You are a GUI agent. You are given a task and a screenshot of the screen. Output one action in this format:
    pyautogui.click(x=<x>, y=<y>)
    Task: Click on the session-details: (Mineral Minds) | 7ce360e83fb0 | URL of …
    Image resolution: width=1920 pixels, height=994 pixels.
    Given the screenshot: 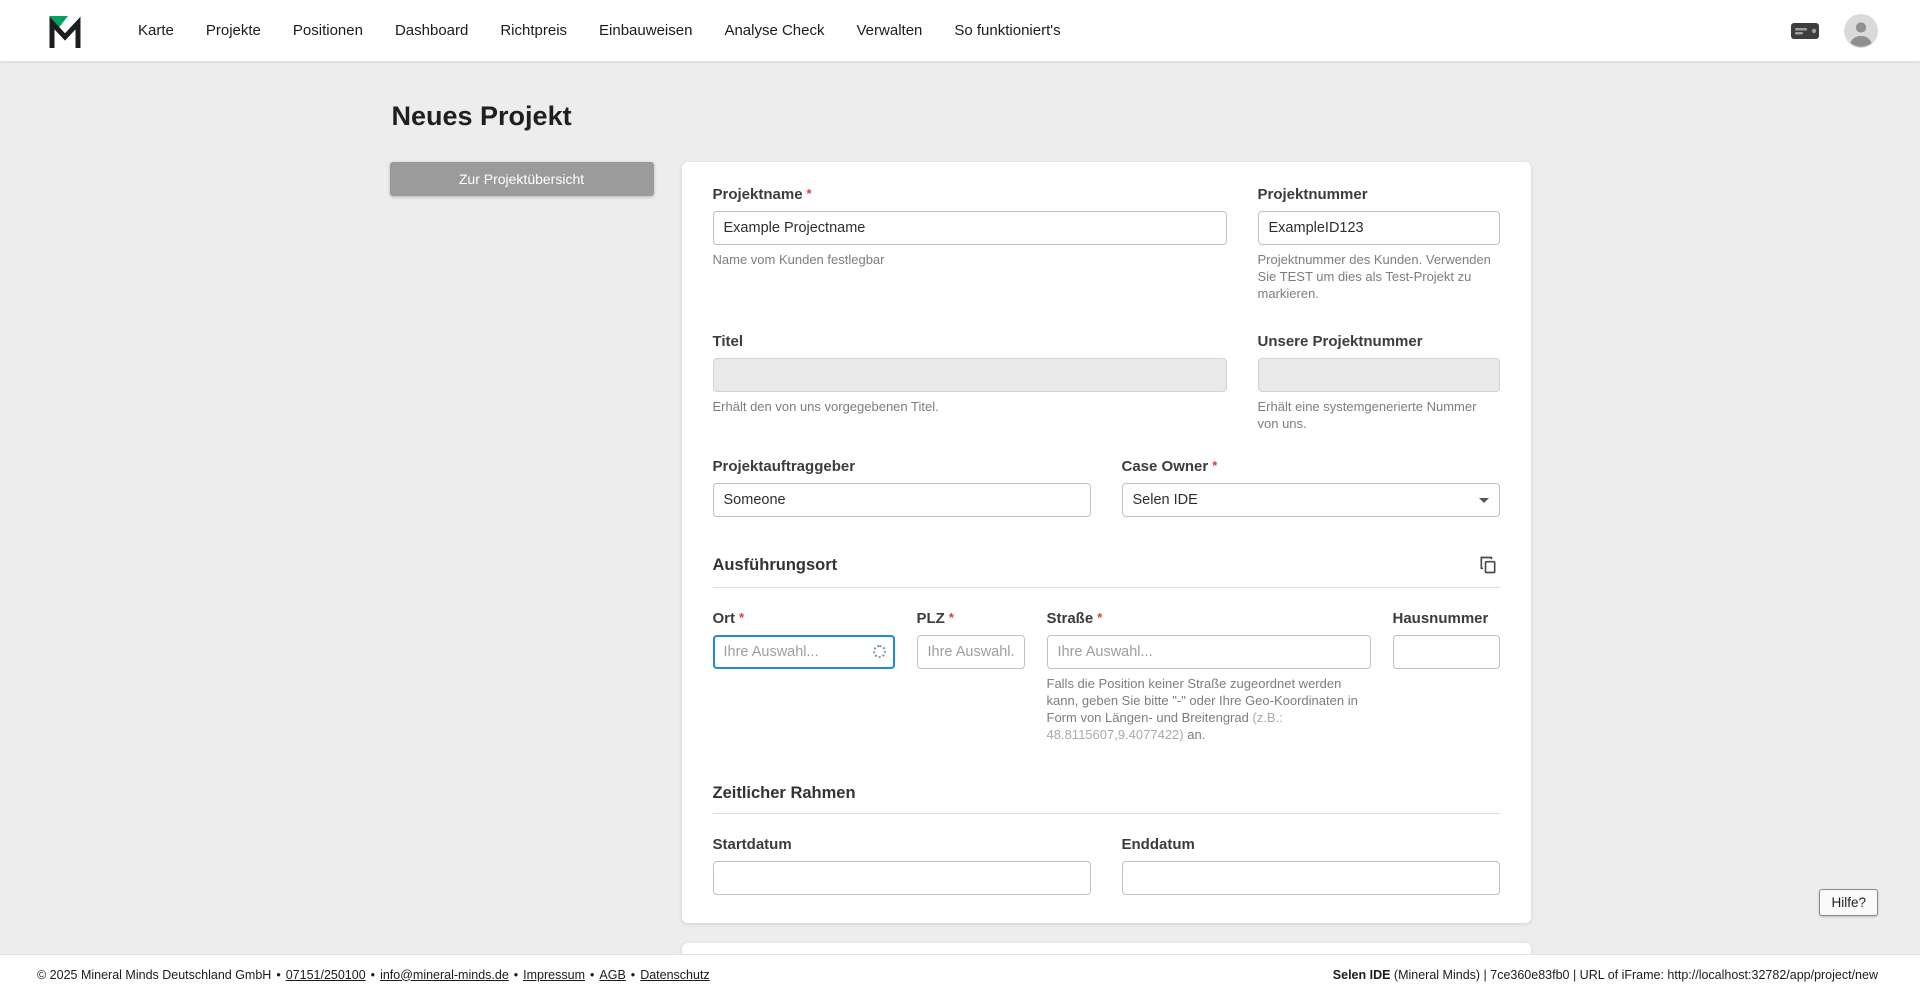 What is the action you would take?
    pyautogui.click(x=1634, y=974)
    